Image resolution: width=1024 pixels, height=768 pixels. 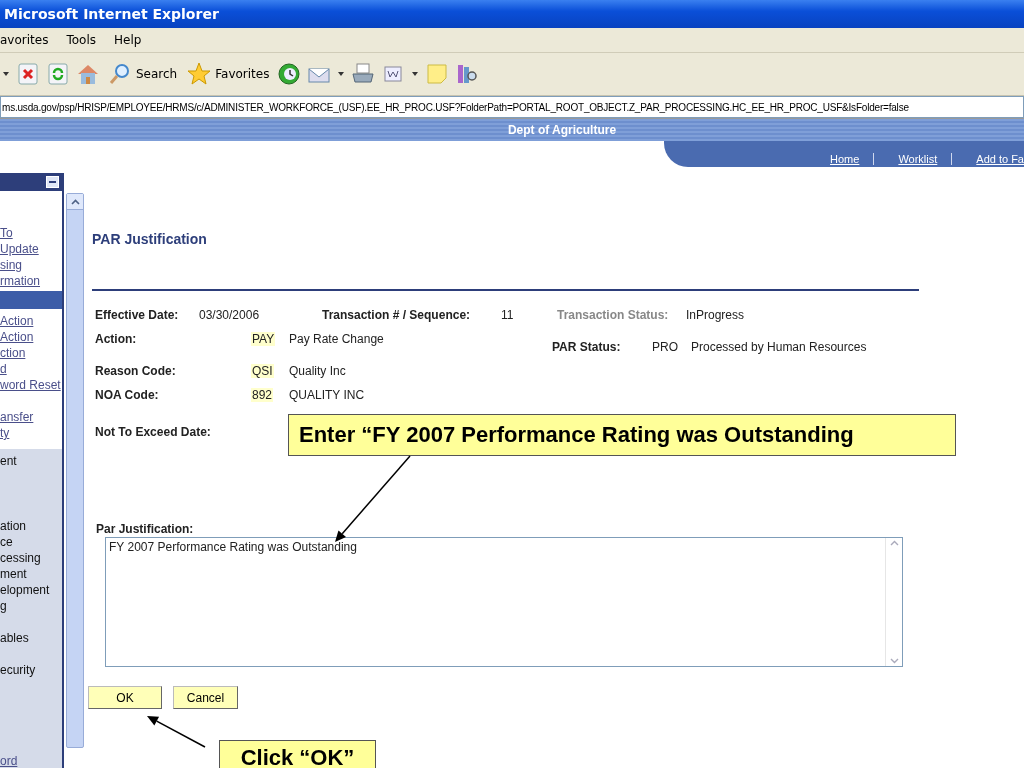 What do you see at coordinates (894, 661) in the screenshot?
I see `scroll-down-icon` at bounding box center [894, 661].